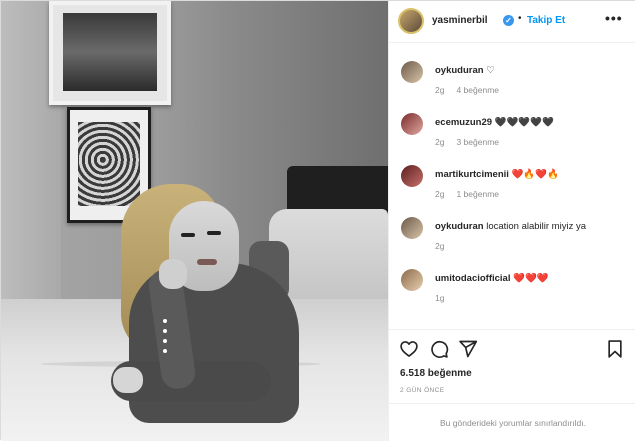 The height and width of the screenshot is (442, 635). Describe the element at coordinates (512, 422) in the screenshot. I see `comments-limited-notice: Bu gönderideki yorumlar sınırlandırıldı.` at that location.